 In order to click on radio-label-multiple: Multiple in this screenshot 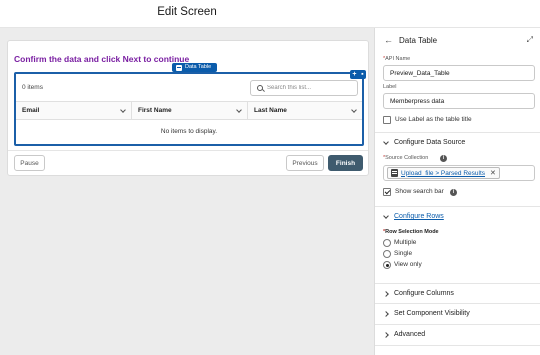, I will do `click(405, 242)`.